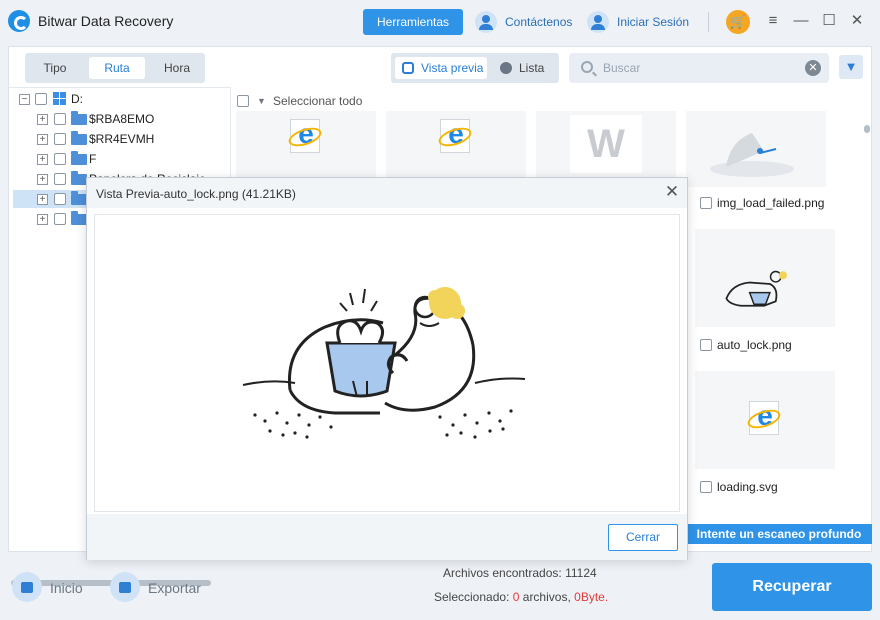  What do you see at coordinates (408, 68) in the screenshot?
I see `grid-icon` at bounding box center [408, 68].